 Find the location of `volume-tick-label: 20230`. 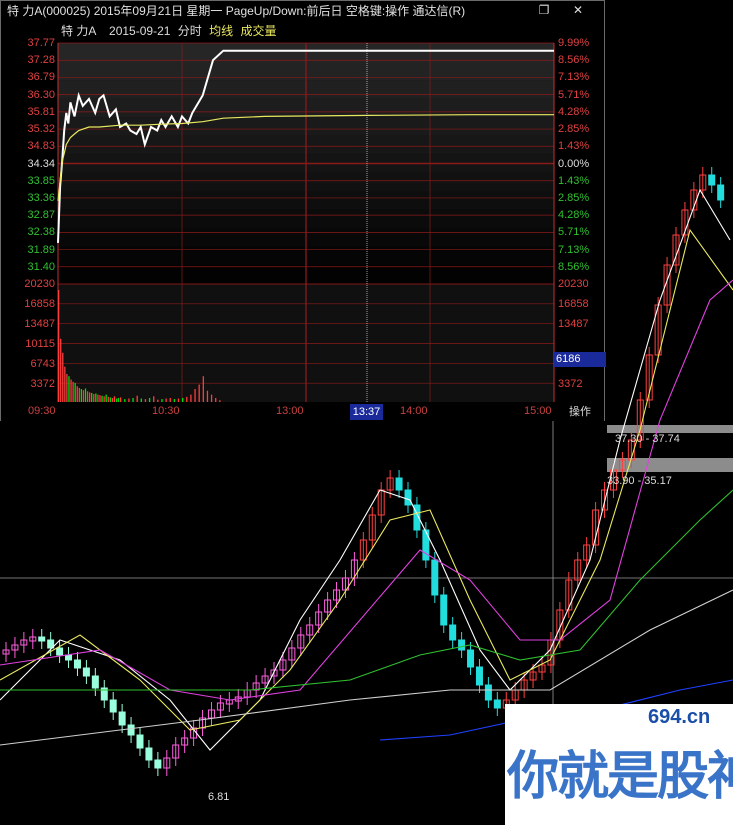

volume-tick-label: 20230 is located at coordinates (39, 284).